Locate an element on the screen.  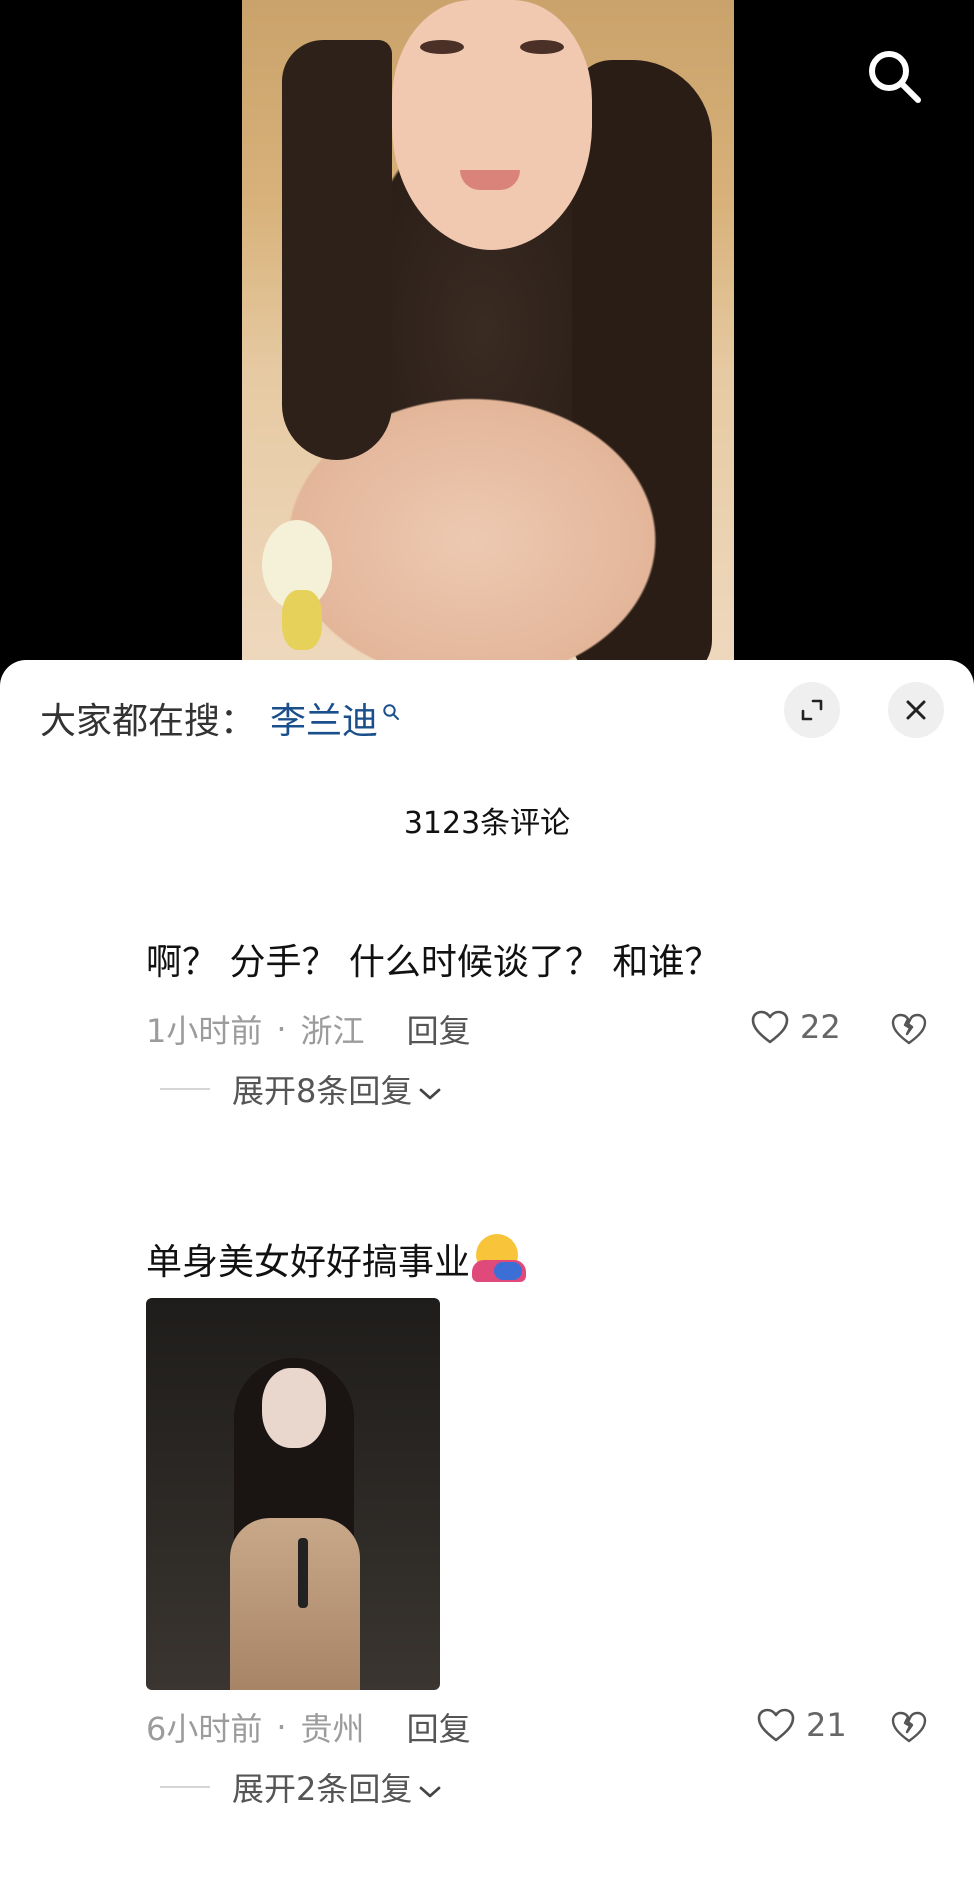
close-icon is located at coordinates (916, 710).